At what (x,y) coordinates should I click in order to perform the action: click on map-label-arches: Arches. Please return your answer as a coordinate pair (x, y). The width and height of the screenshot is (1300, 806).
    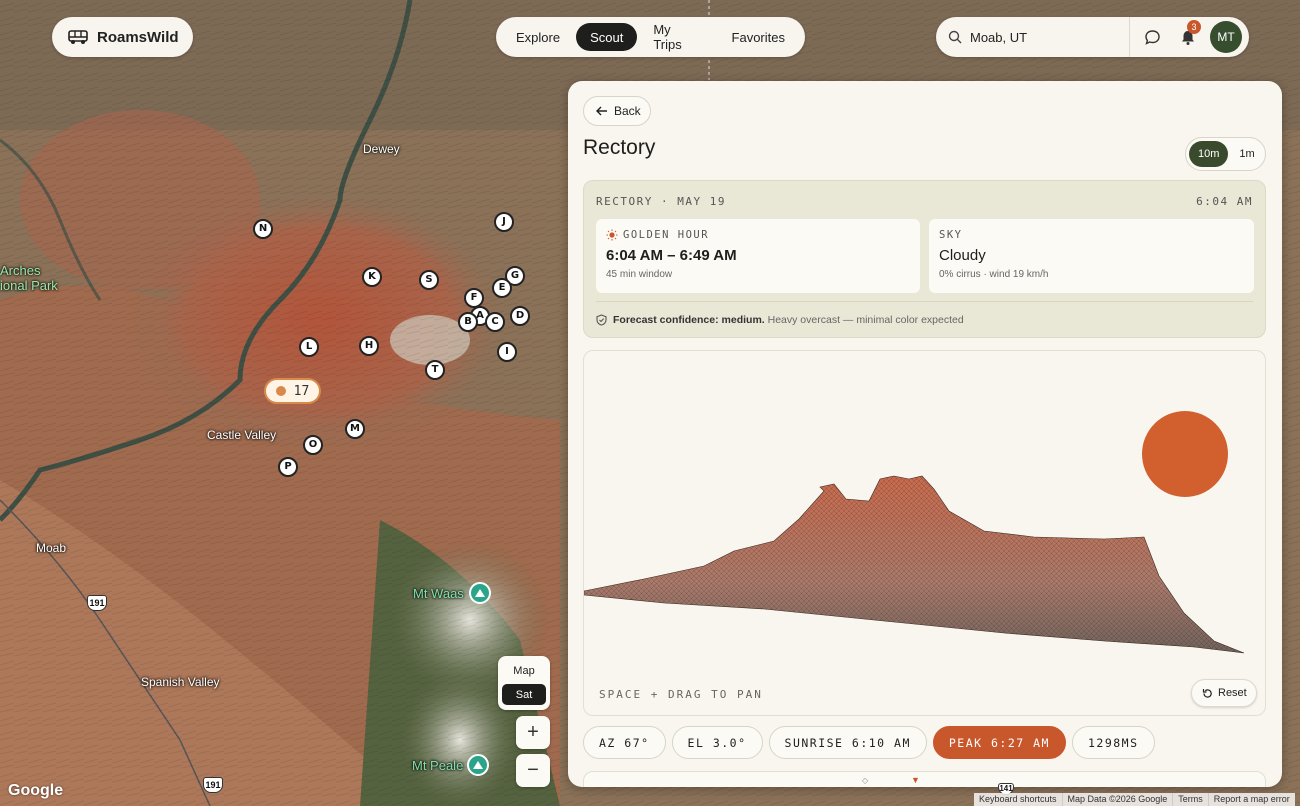
    Looking at the image, I should click on (20, 270).